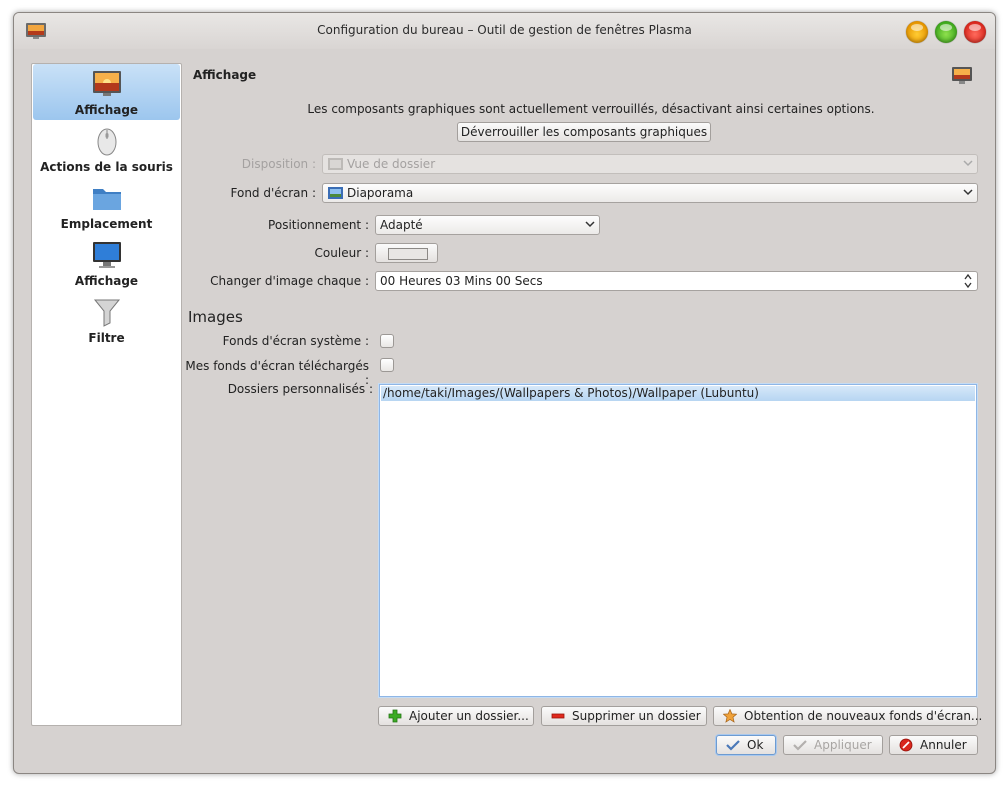 The width and height of the screenshot is (1007, 788). What do you see at coordinates (906, 745) in the screenshot?
I see `cancel-icon` at bounding box center [906, 745].